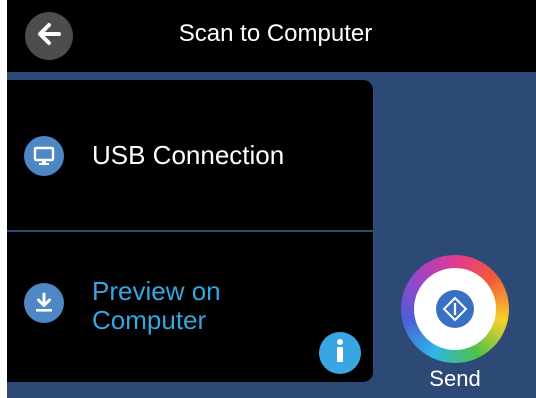 The width and height of the screenshot is (536, 398). What do you see at coordinates (44, 303) in the screenshot?
I see `download-icon` at bounding box center [44, 303].